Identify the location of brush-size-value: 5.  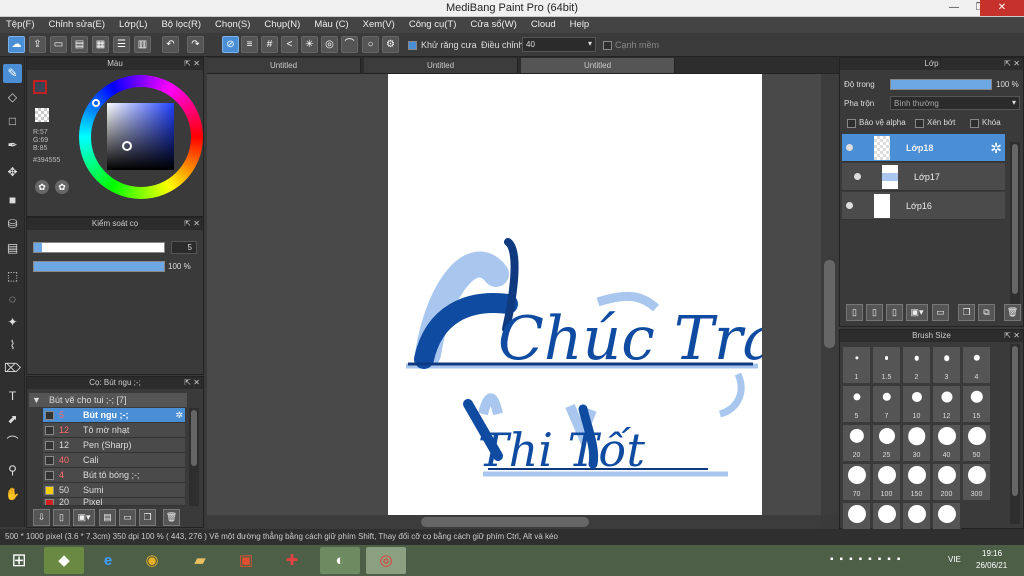
(184, 247).